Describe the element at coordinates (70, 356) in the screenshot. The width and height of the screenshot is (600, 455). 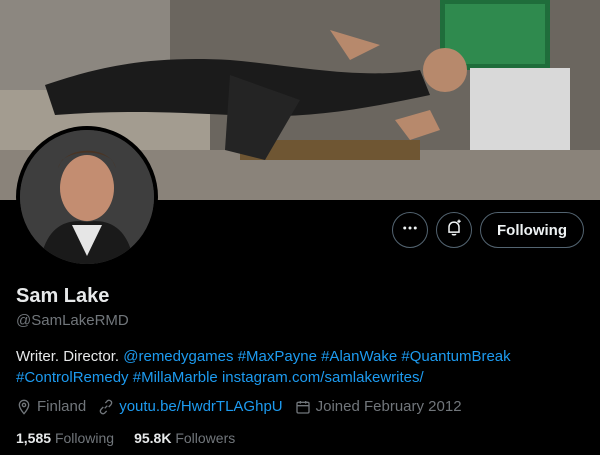
I see `bio-text: Writer. Director.` at that location.